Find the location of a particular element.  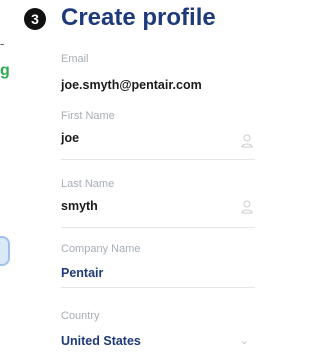

previous-panel-button-edge is located at coordinates (5, 251).